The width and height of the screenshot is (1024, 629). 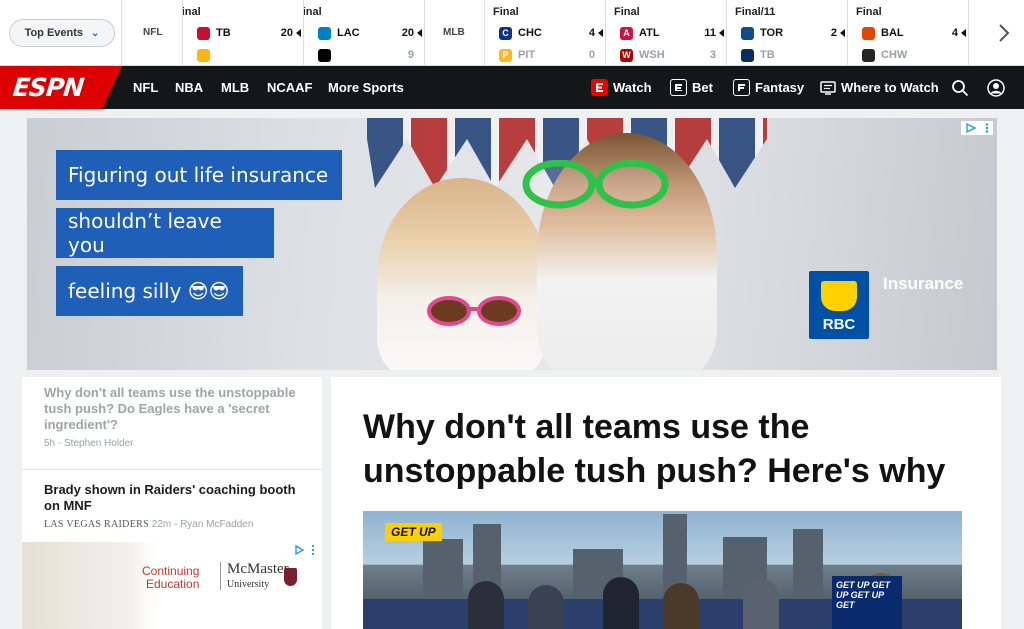 I want to click on where-to-watch-label: Where to Watch, so click(x=890, y=87).